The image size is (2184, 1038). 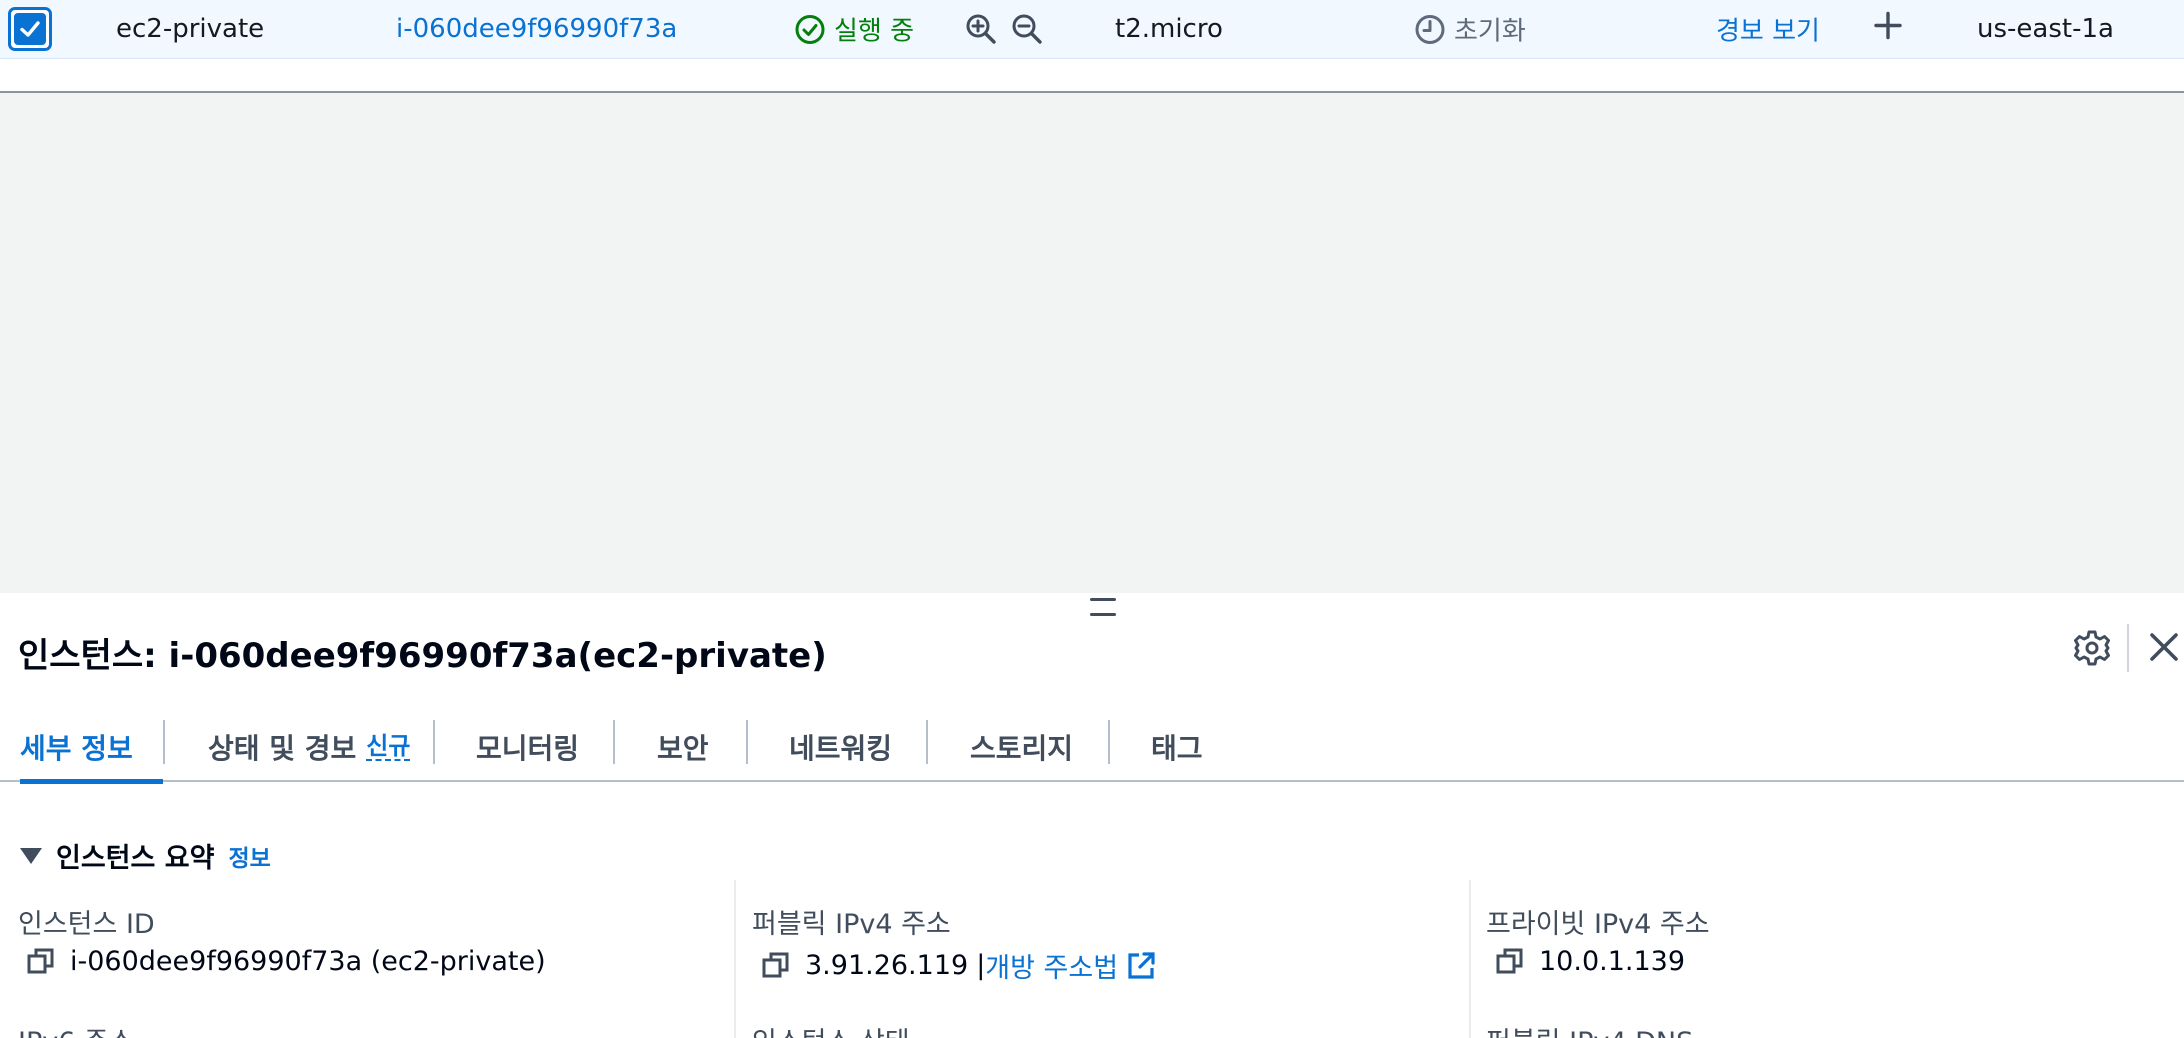 What do you see at coordinates (190, 29) in the screenshot?
I see `instance-name: ec2-private` at bounding box center [190, 29].